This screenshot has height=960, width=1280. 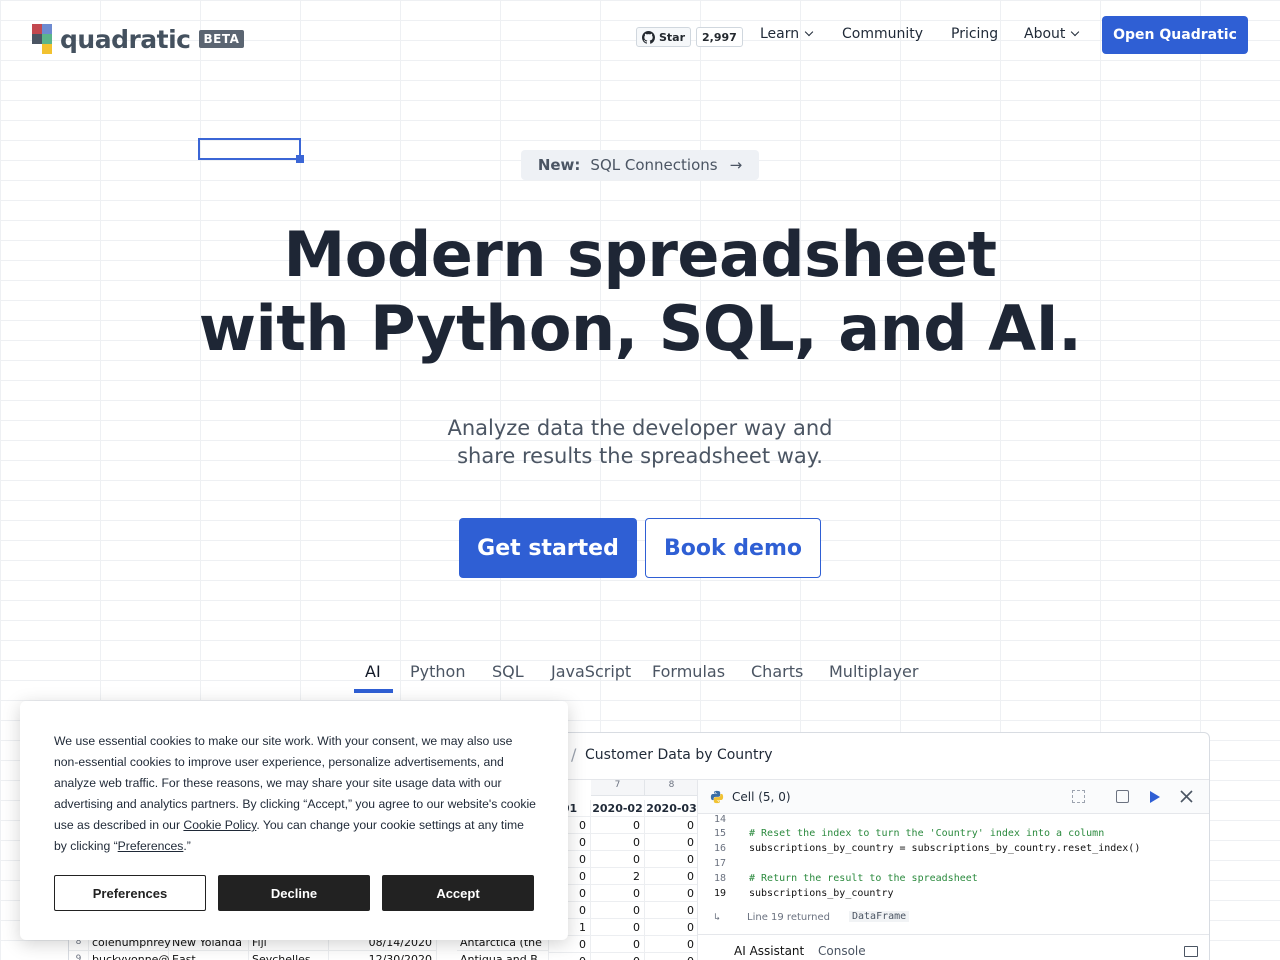 I want to click on subheading-line-1: Analyze data the developer way and, so click(x=640, y=428).